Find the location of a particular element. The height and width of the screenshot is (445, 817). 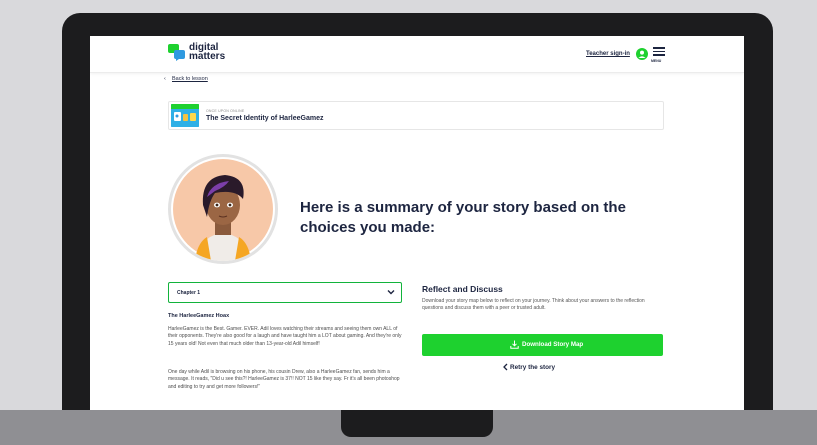

lesson-title: The Secret Identity of HarleeGamez is located at coordinates (265, 118).